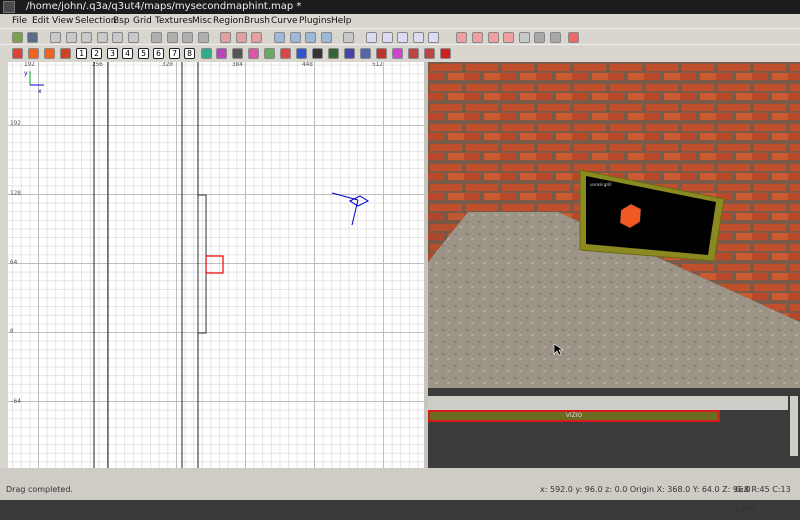  I want to click on layer-4-button: 4, so click(127, 53).